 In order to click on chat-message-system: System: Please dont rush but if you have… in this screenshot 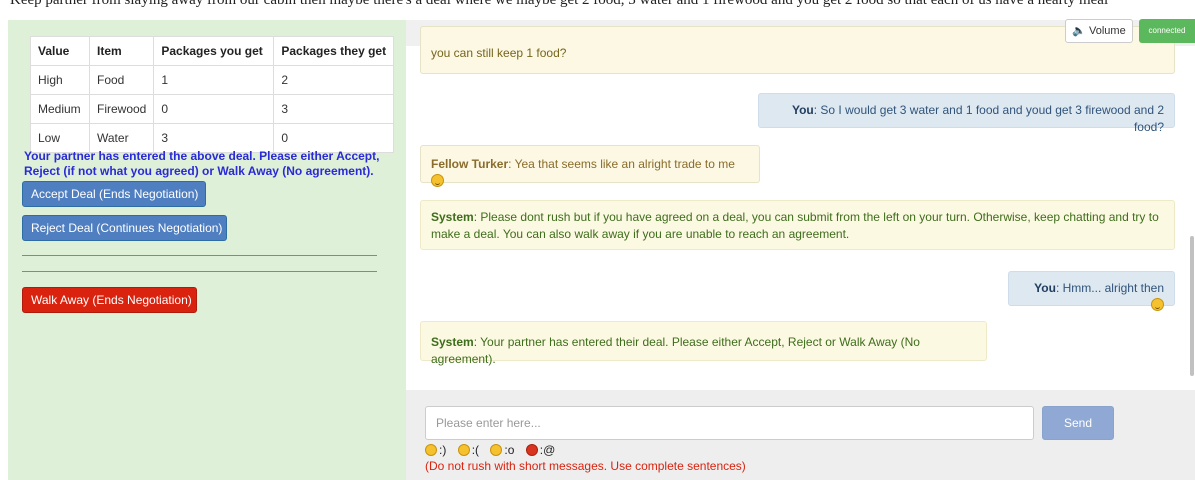, I will do `click(797, 225)`.